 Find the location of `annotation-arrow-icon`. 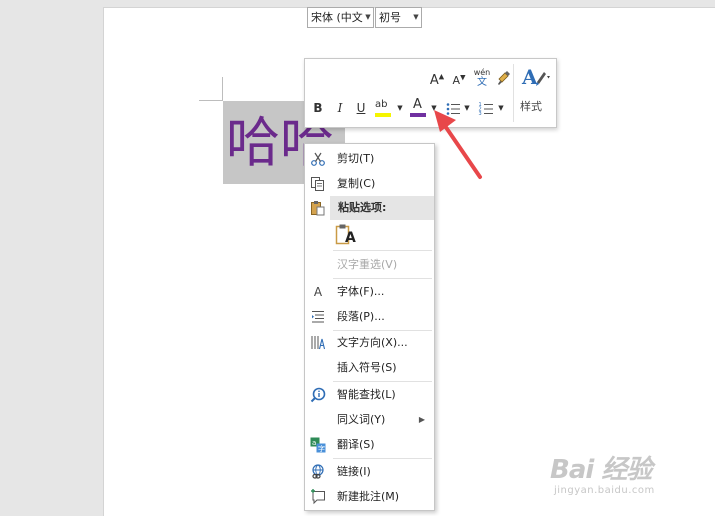

annotation-arrow-icon is located at coordinates (458, 144).